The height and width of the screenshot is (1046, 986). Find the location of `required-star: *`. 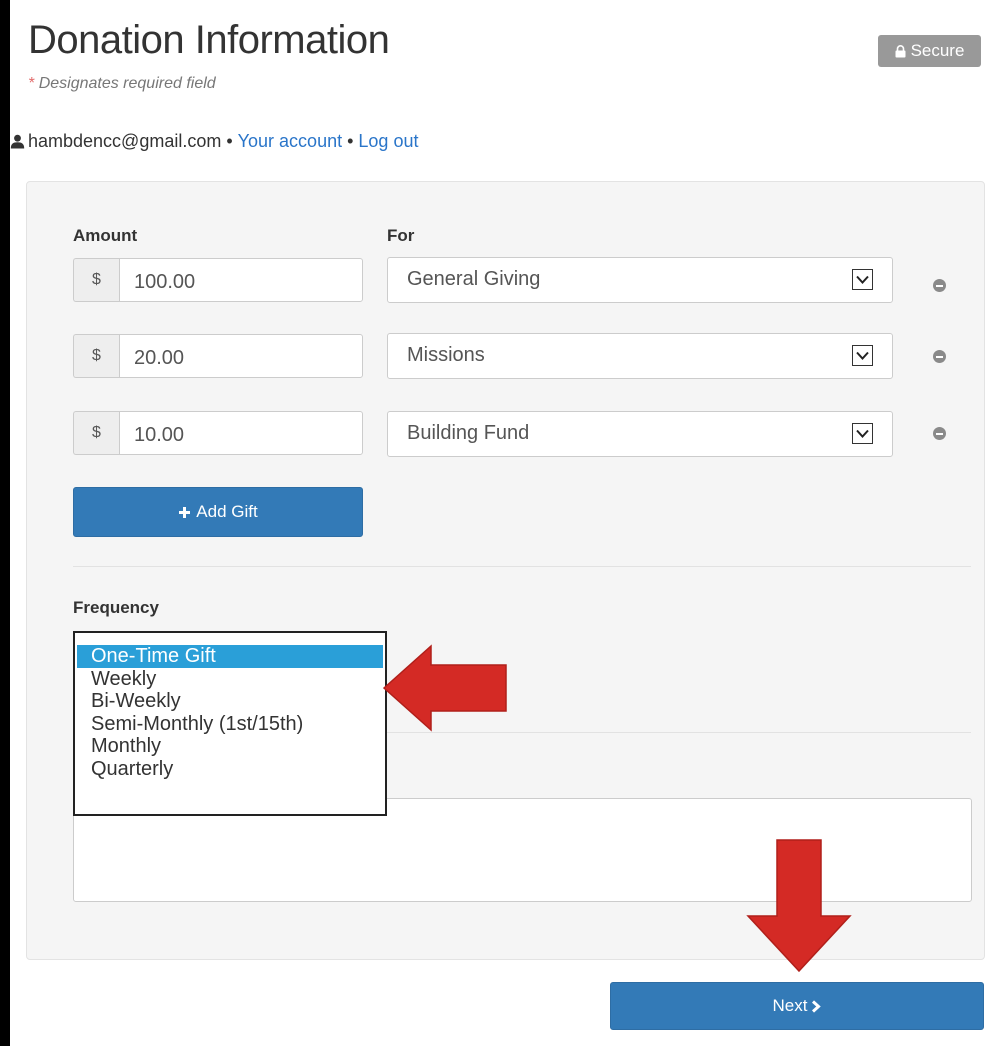

required-star: * is located at coordinates (31, 83).